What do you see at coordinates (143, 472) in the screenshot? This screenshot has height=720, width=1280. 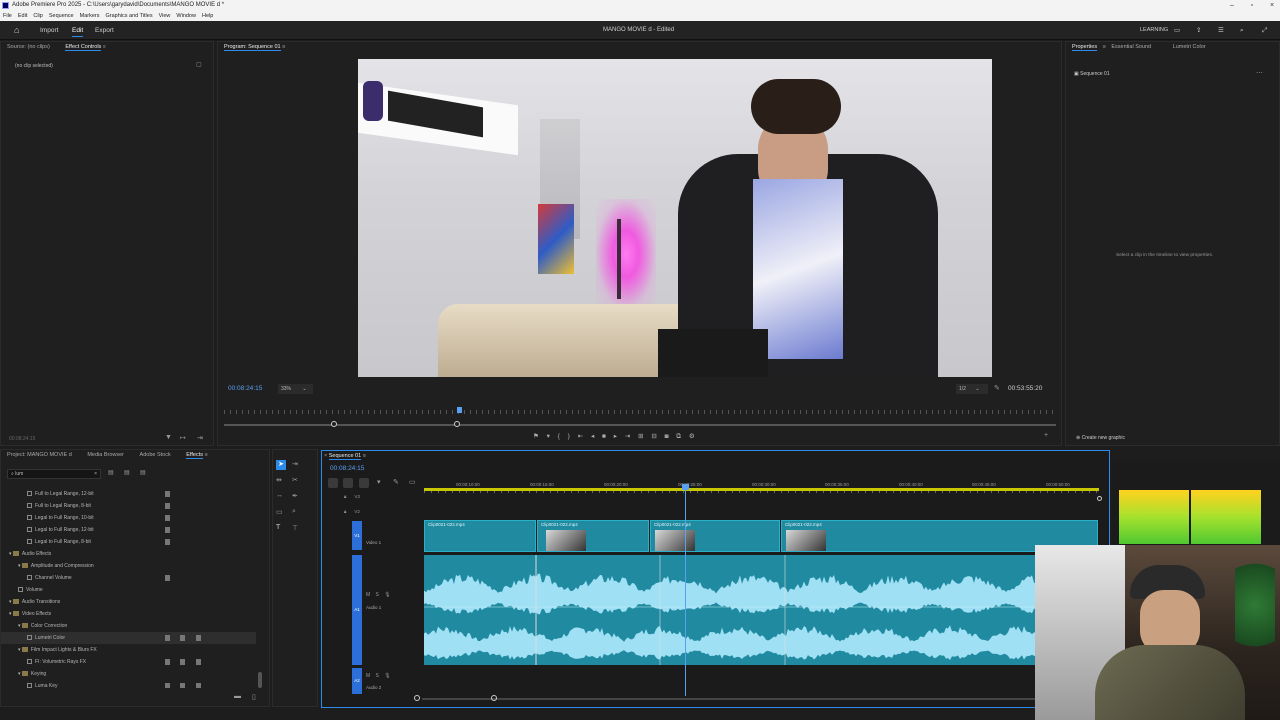 I see `yuv-icon: ▤` at bounding box center [143, 472].